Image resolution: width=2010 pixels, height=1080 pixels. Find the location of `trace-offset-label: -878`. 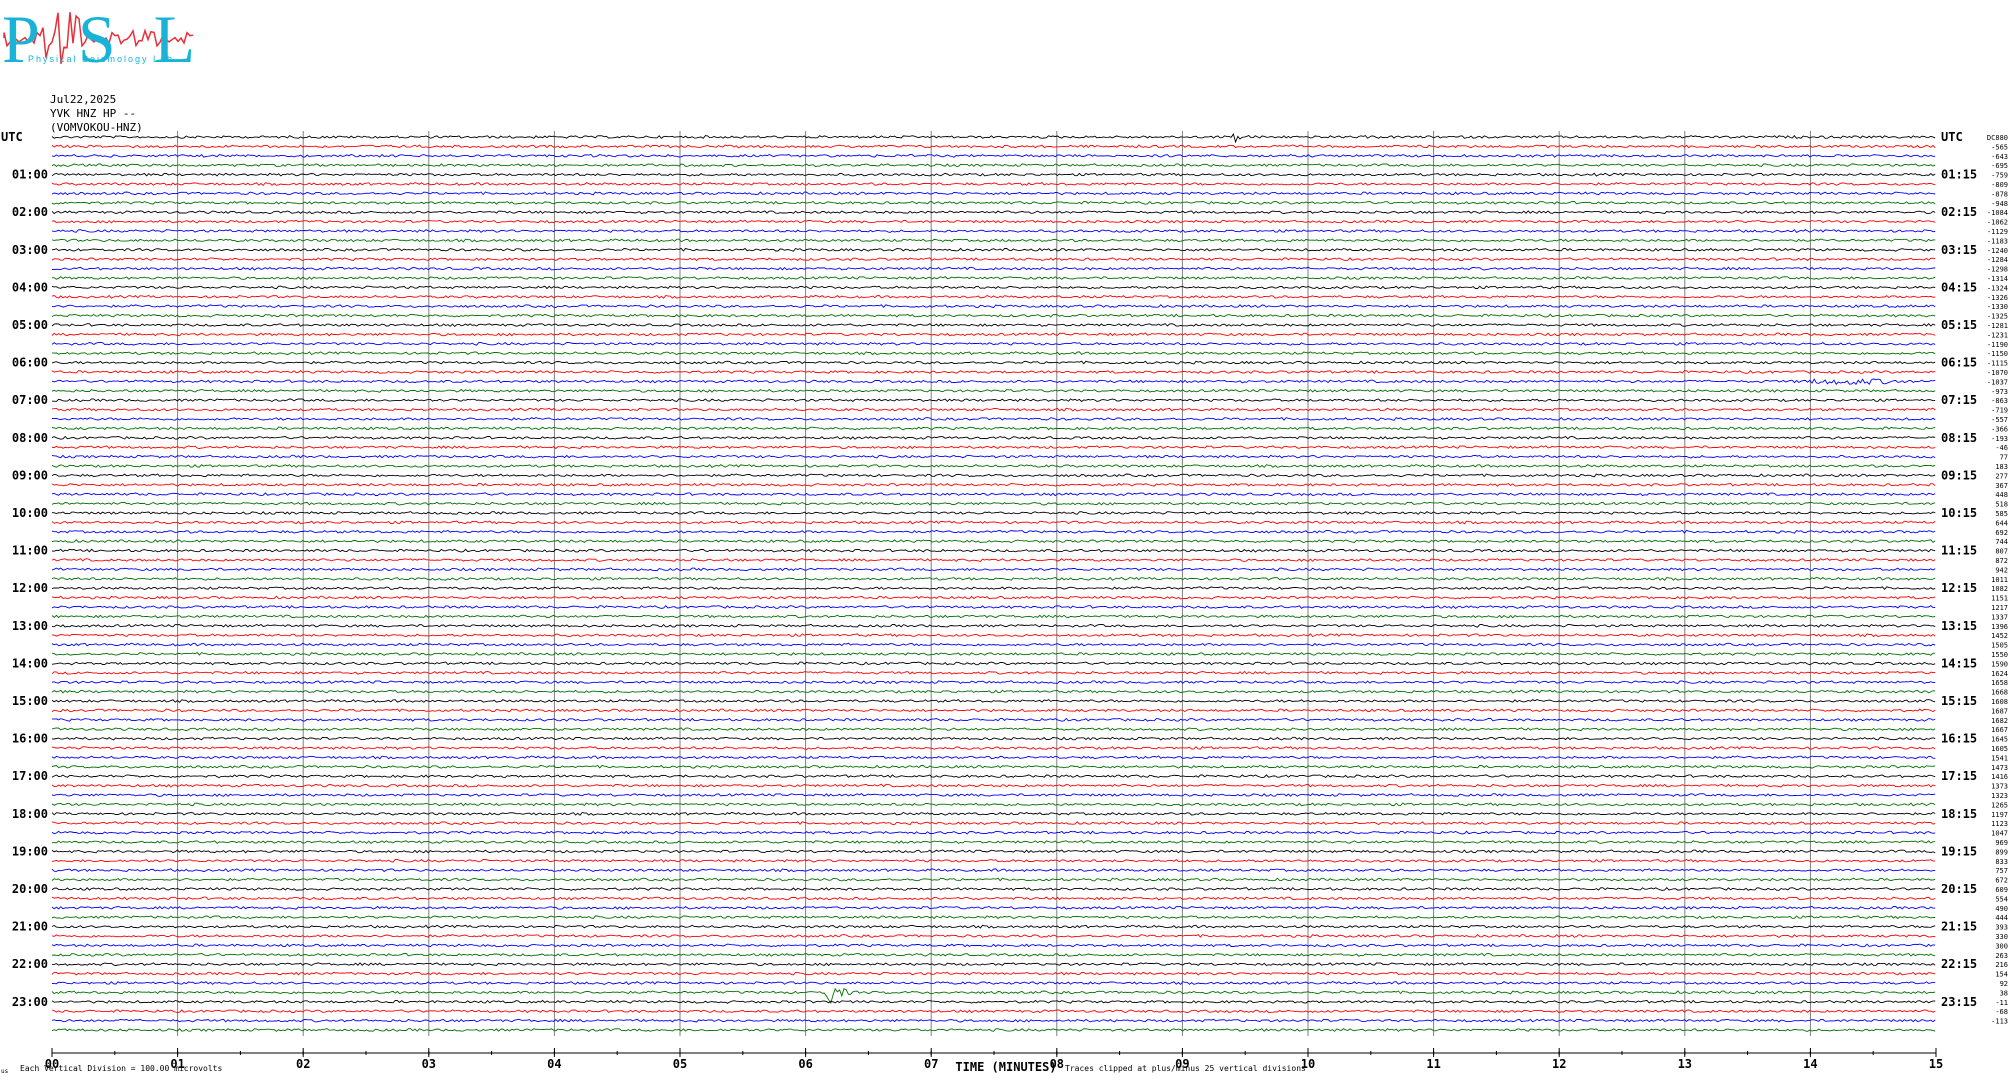

trace-offset-label: -878 is located at coordinates (1999, 194).